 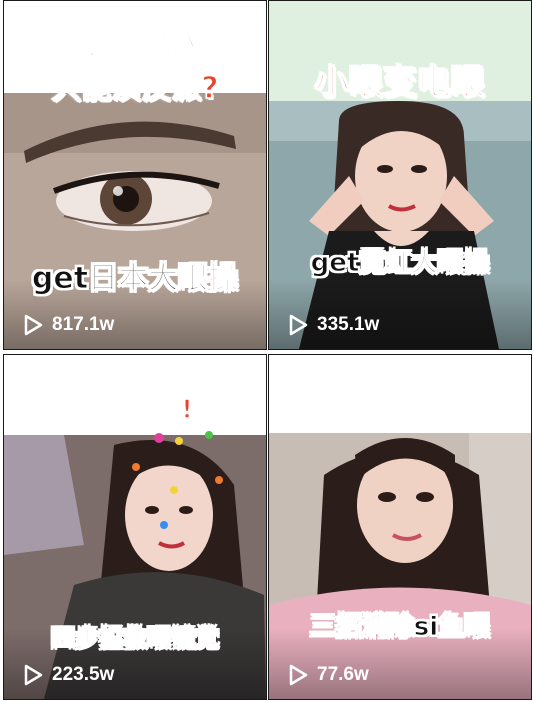 I want to click on view-count-label: 335.1w, so click(x=348, y=324).